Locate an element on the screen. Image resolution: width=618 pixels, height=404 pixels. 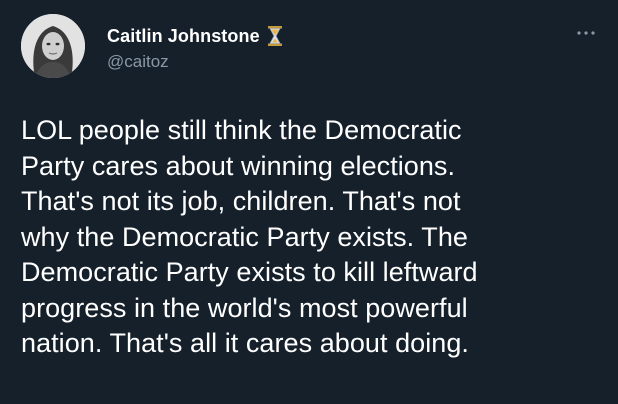
tweet-text-line: Democratic Party exists to kill leftward is located at coordinates (249, 272).